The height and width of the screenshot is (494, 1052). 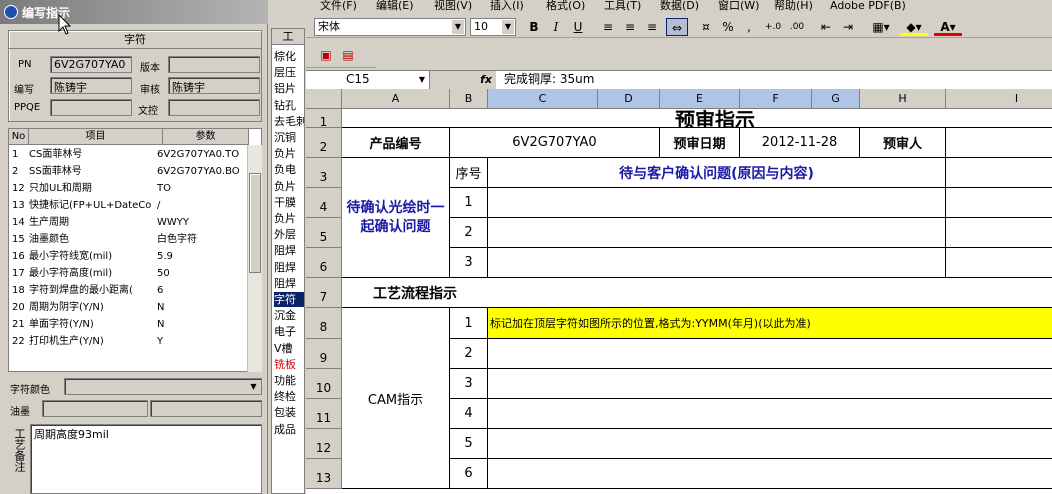 What do you see at coordinates (677, 27) in the screenshot?
I see `merge-center-icon: ⇔` at bounding box center [677, 27].